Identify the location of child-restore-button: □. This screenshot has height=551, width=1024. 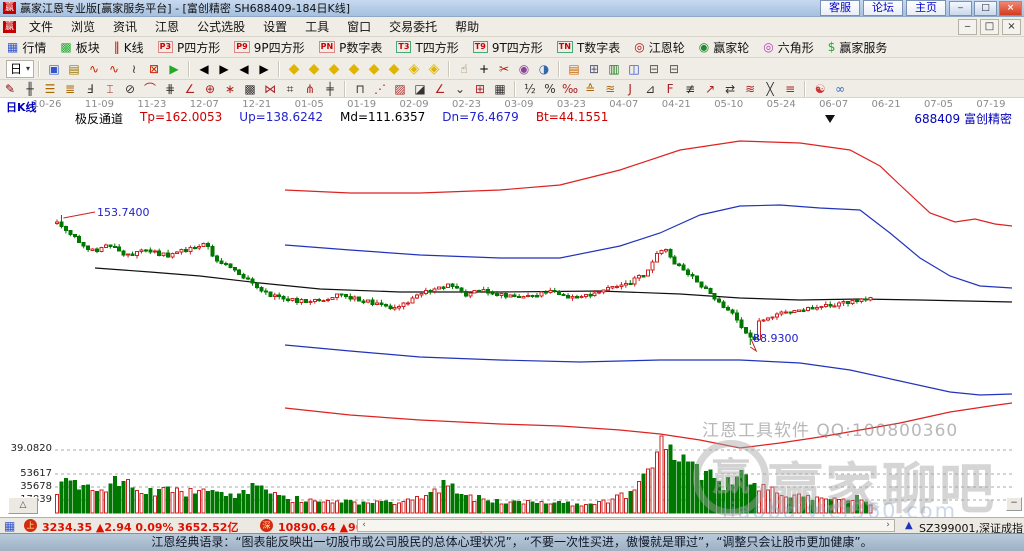
(989, 26).